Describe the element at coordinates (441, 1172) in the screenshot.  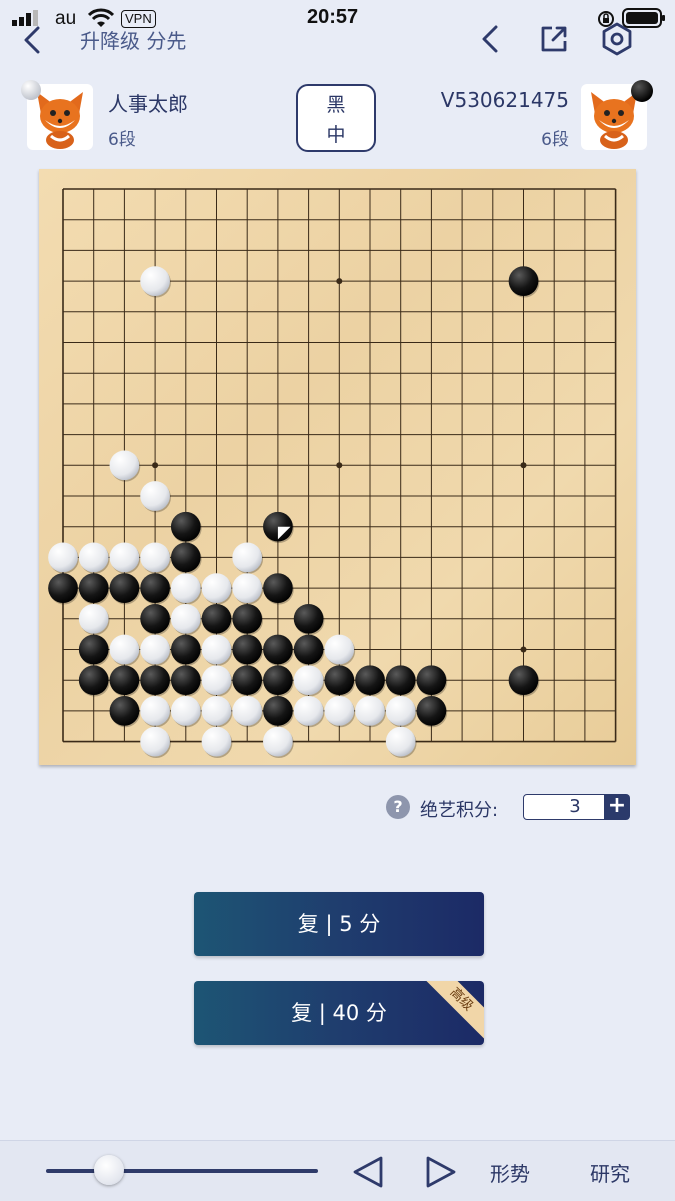
I see `next-move-icon` at that location.